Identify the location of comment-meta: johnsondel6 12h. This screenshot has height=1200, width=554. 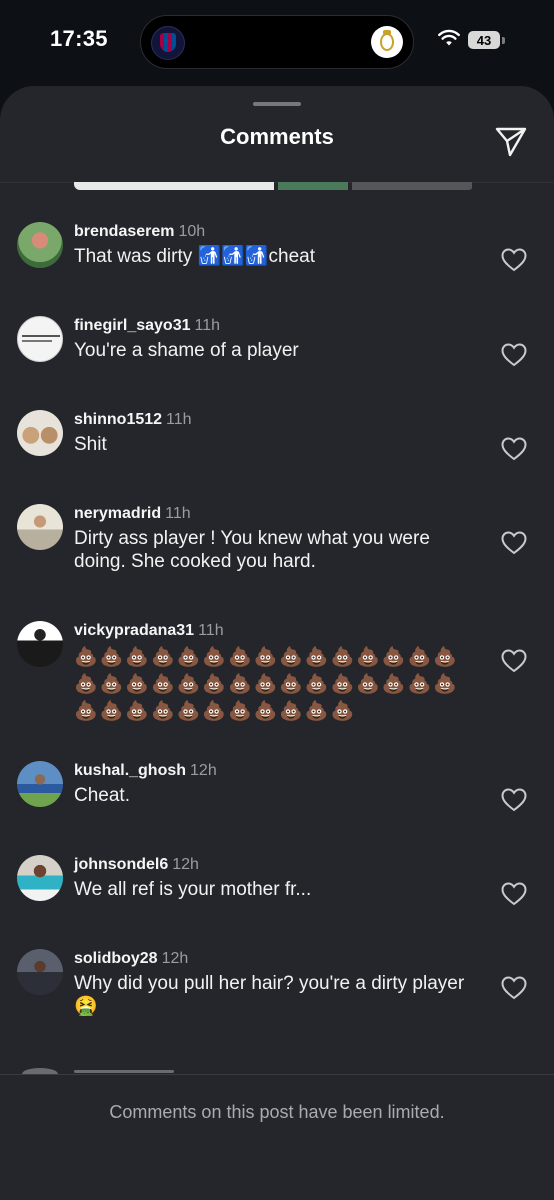
(276, 865).